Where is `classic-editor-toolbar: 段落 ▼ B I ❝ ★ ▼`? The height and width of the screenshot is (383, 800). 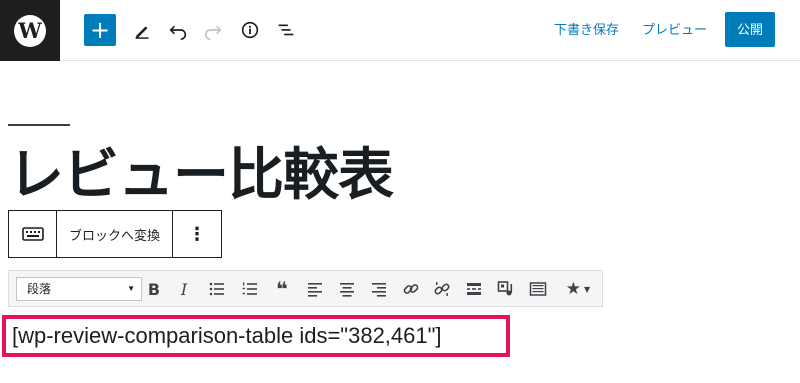
classic-editor-toolbar: 段落 ▼ B I ❝ ★ ▼ is located at coordinates (305, 288).